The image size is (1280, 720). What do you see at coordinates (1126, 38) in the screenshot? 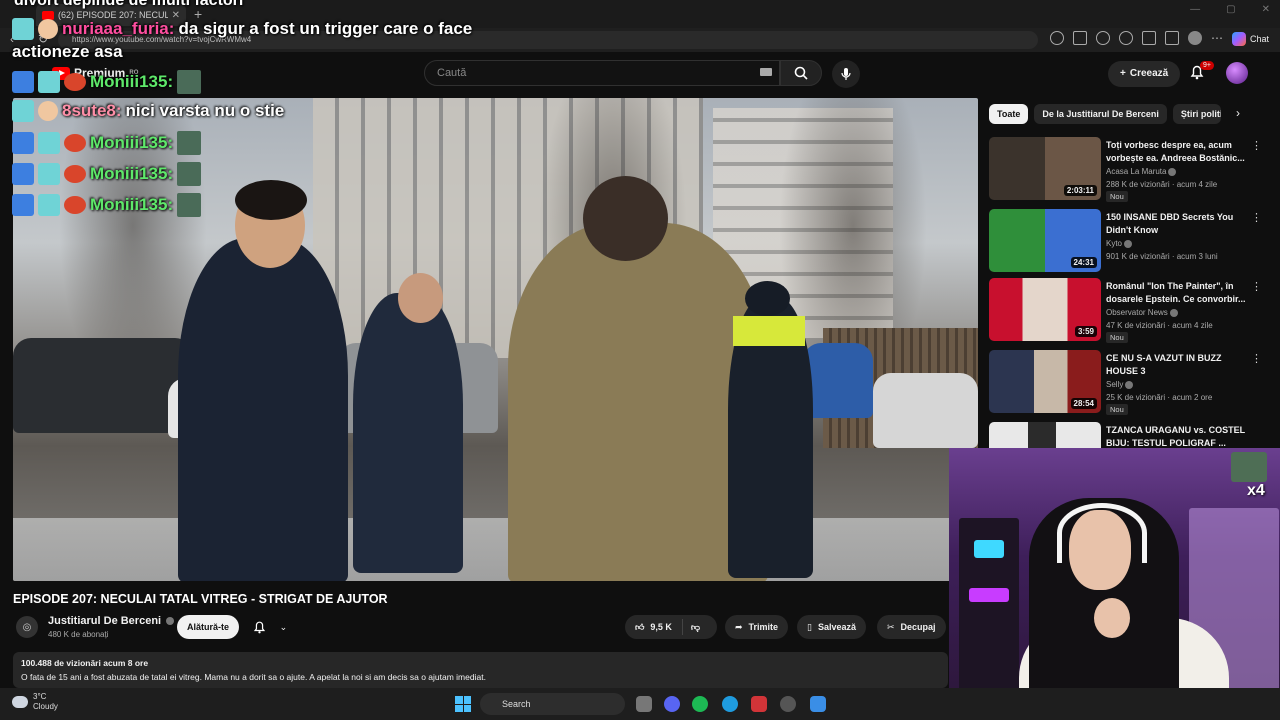
I see `refresh-ext-icon` at bounding box center [1126, 38].